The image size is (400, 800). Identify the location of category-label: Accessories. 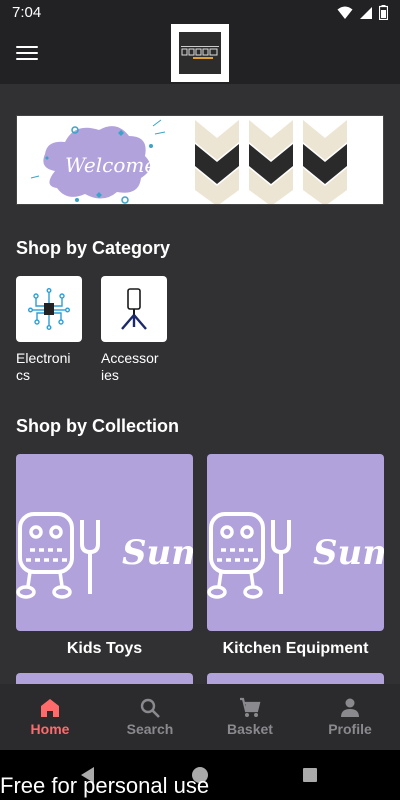
(130, 366).